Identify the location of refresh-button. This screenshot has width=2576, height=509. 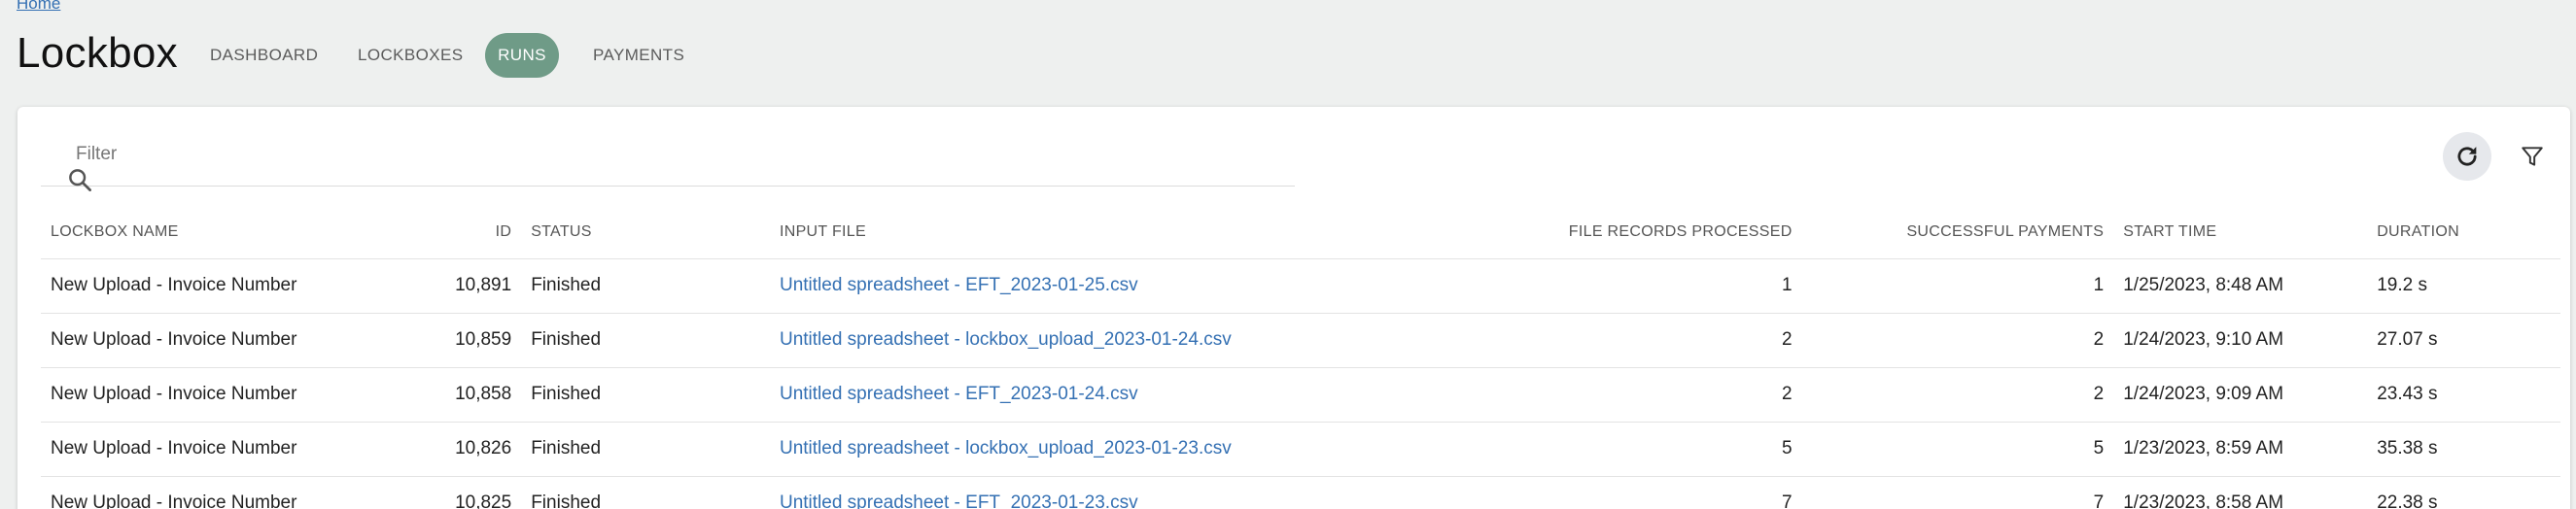
(2467, 157).